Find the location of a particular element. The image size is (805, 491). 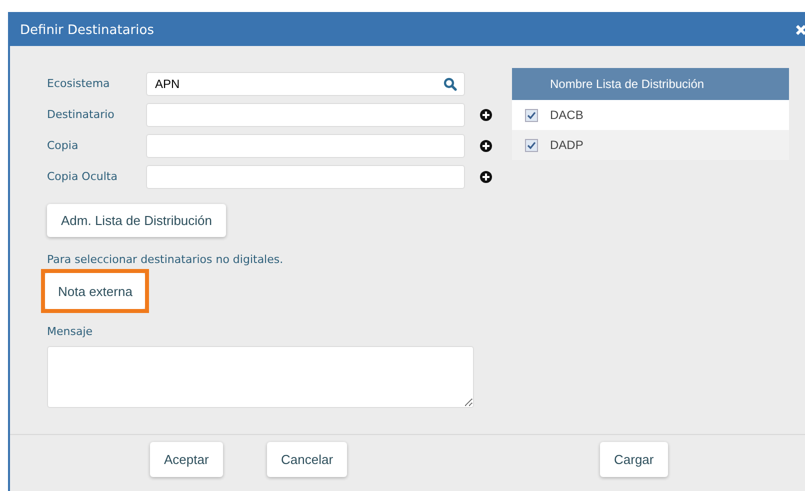

dialog-button: Aceptar is located at coordinates (186, 459).